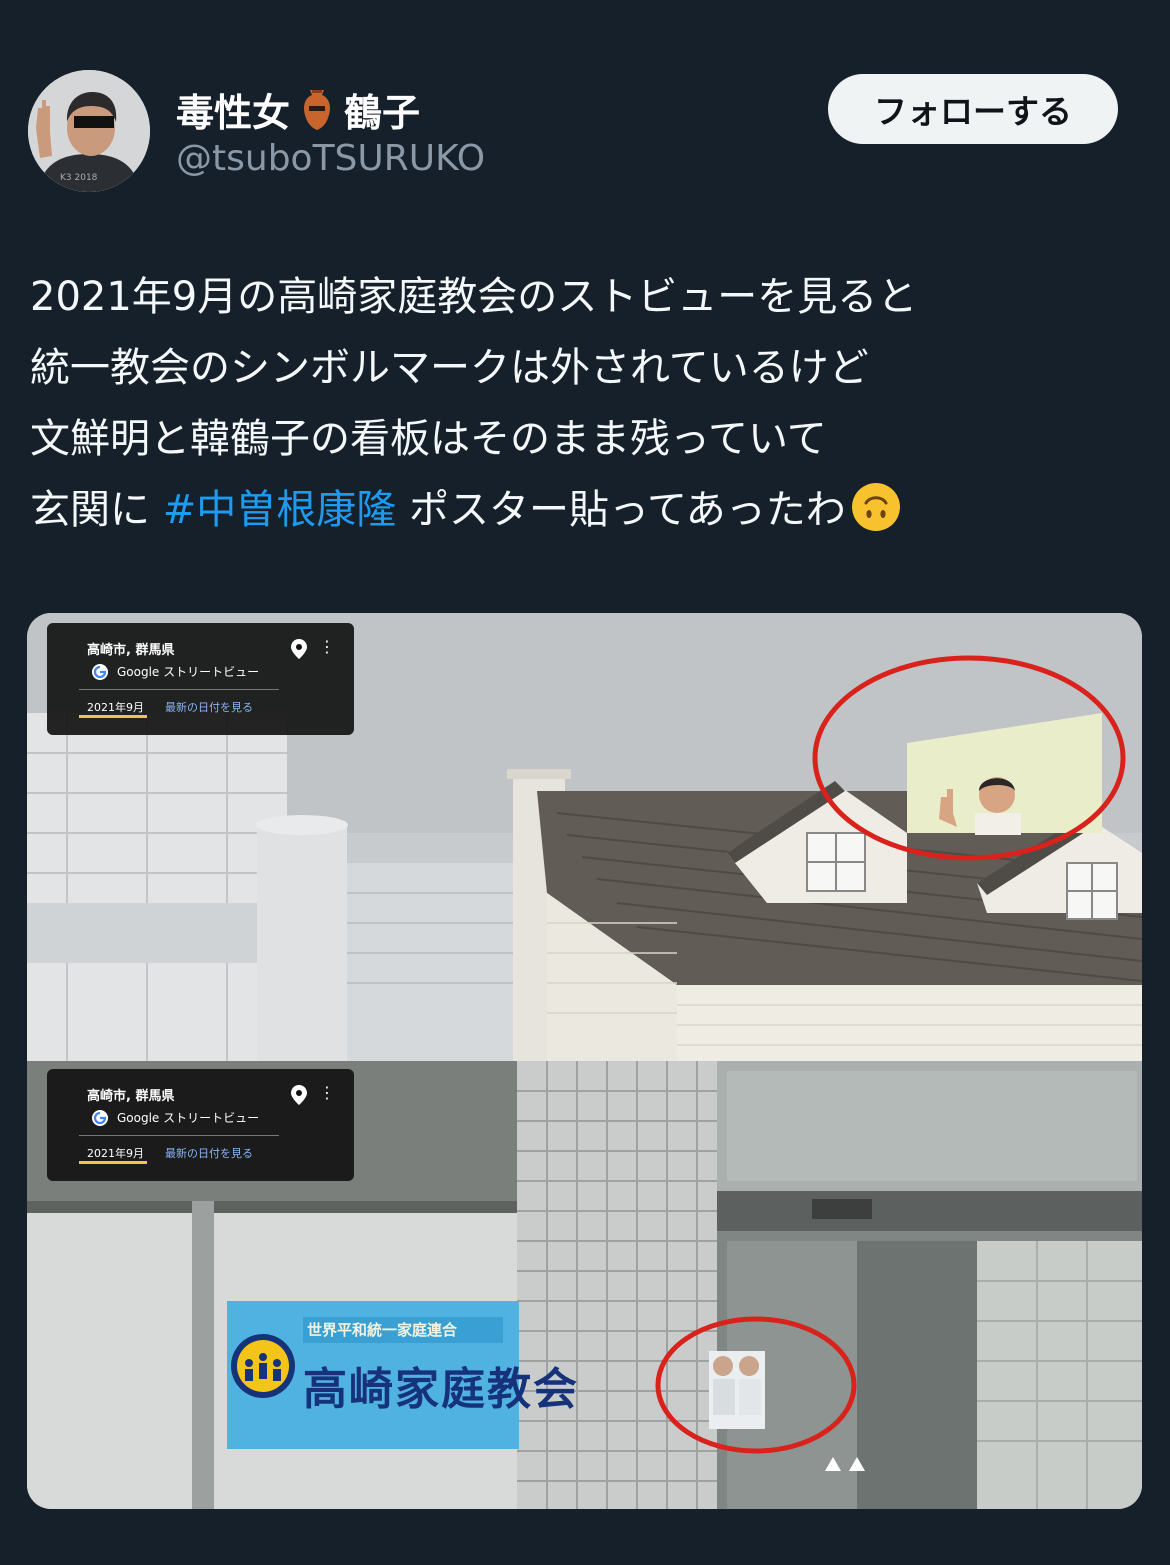  I want to click on display-name-suffix: 鶴子, so click(382, 109).